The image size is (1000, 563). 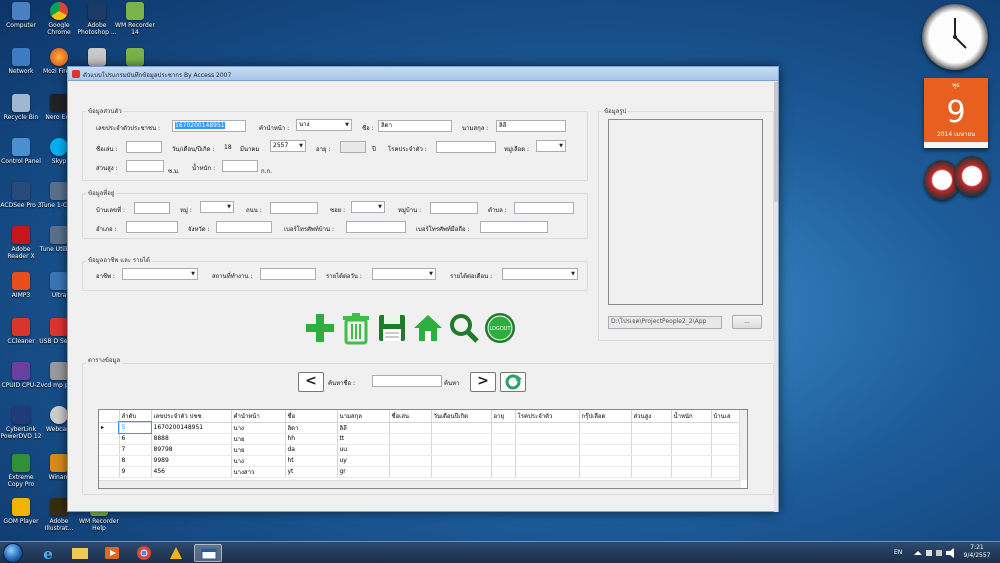 I want to click on id-field: 1670200148951, so click(x=209, y=126).